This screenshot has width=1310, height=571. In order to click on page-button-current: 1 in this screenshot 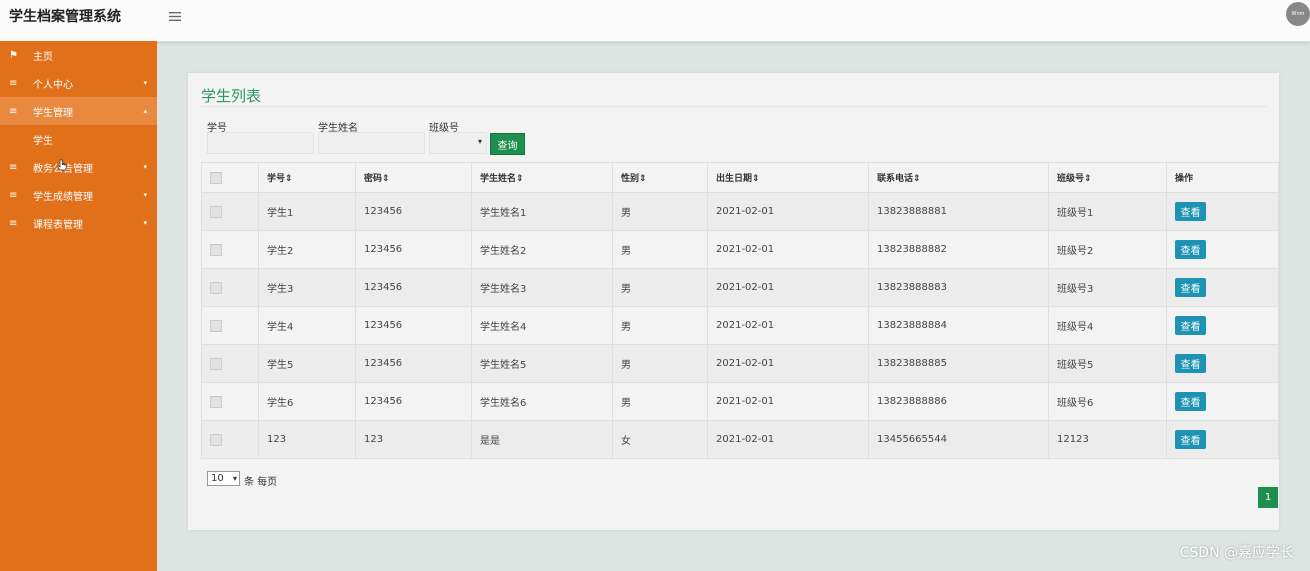, I will do `click(1268, 497)`.